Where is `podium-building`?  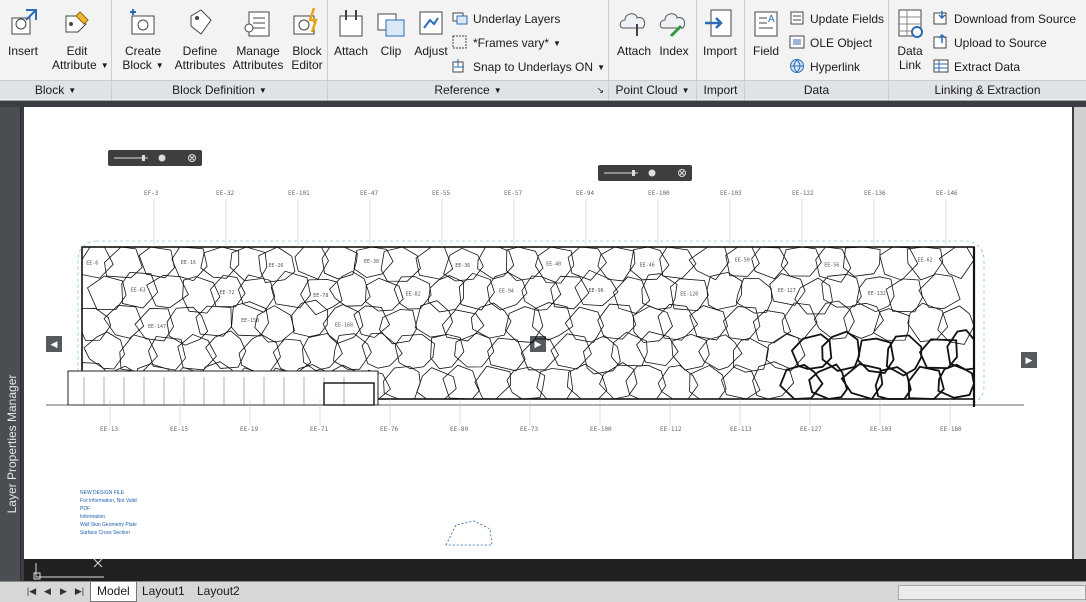
podium-building is located at coordinates (223, 388).